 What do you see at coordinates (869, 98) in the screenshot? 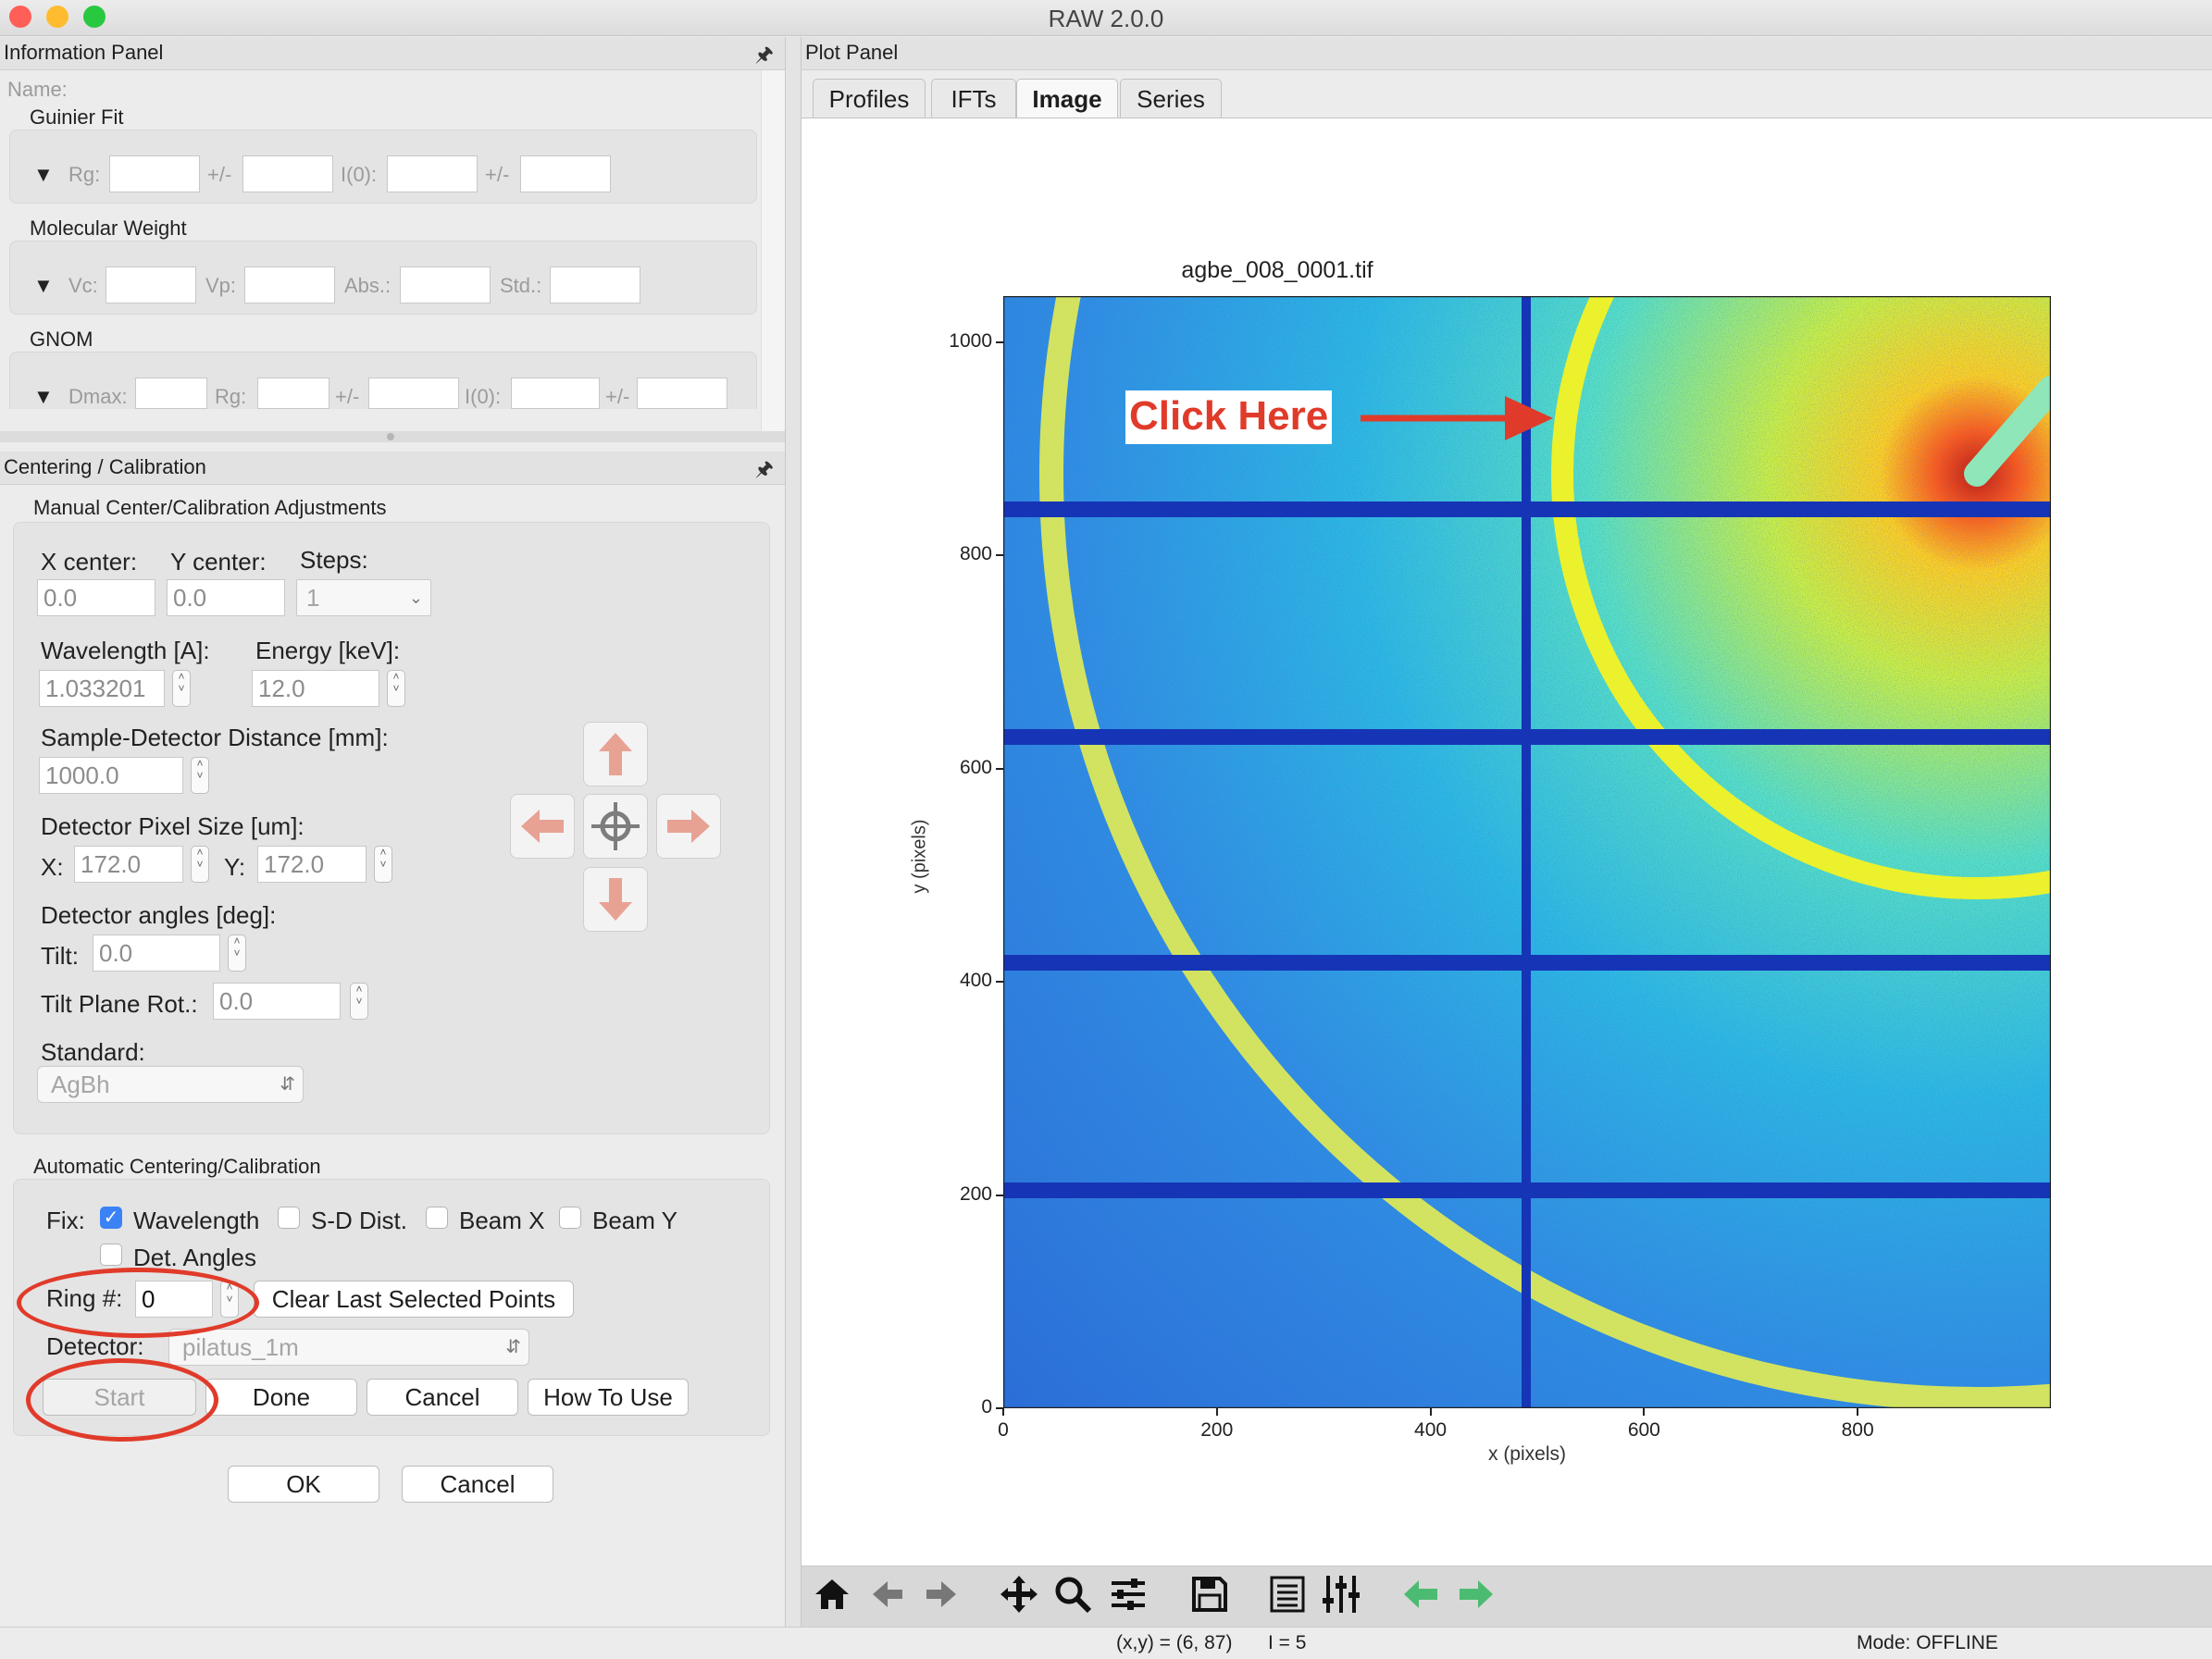
I see `tab-profiles: Profiles` at bounding box center [869, 98].